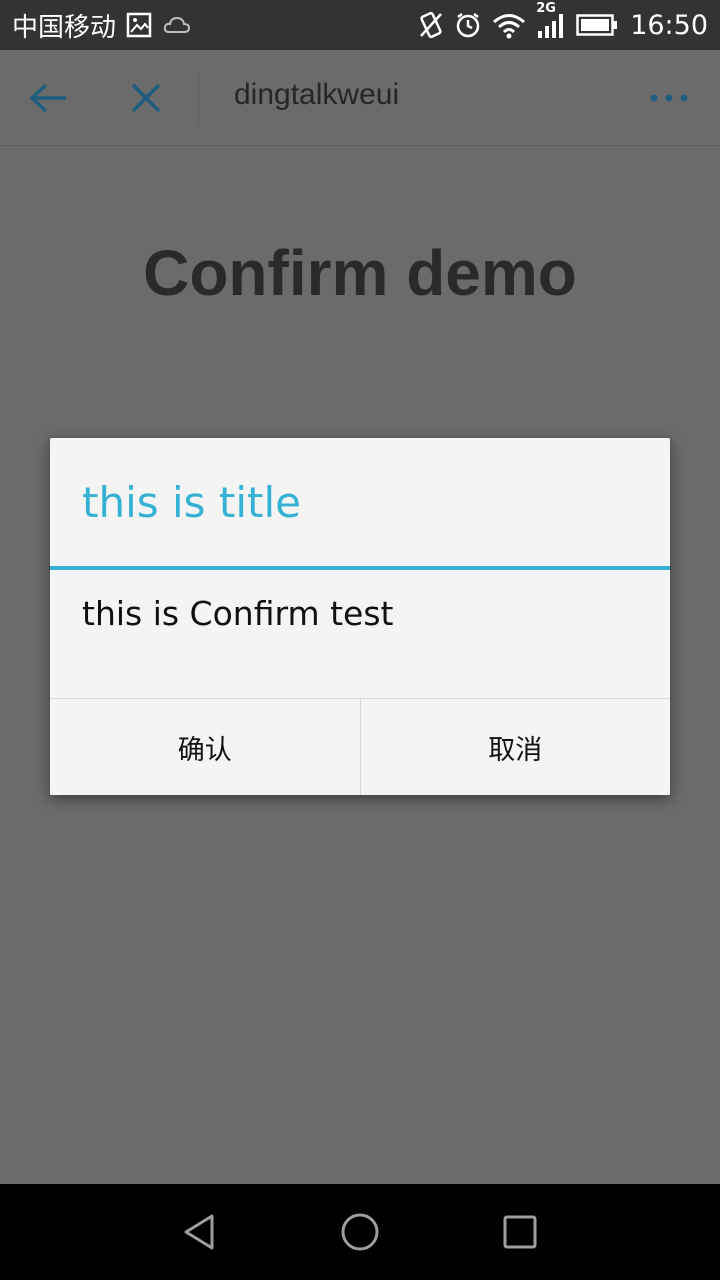 The image size is (720, 1280). What do you see at coordinates (360, 568) in the screenshot?
I see `dialog-title-divider` at bounding box center [360, 568].